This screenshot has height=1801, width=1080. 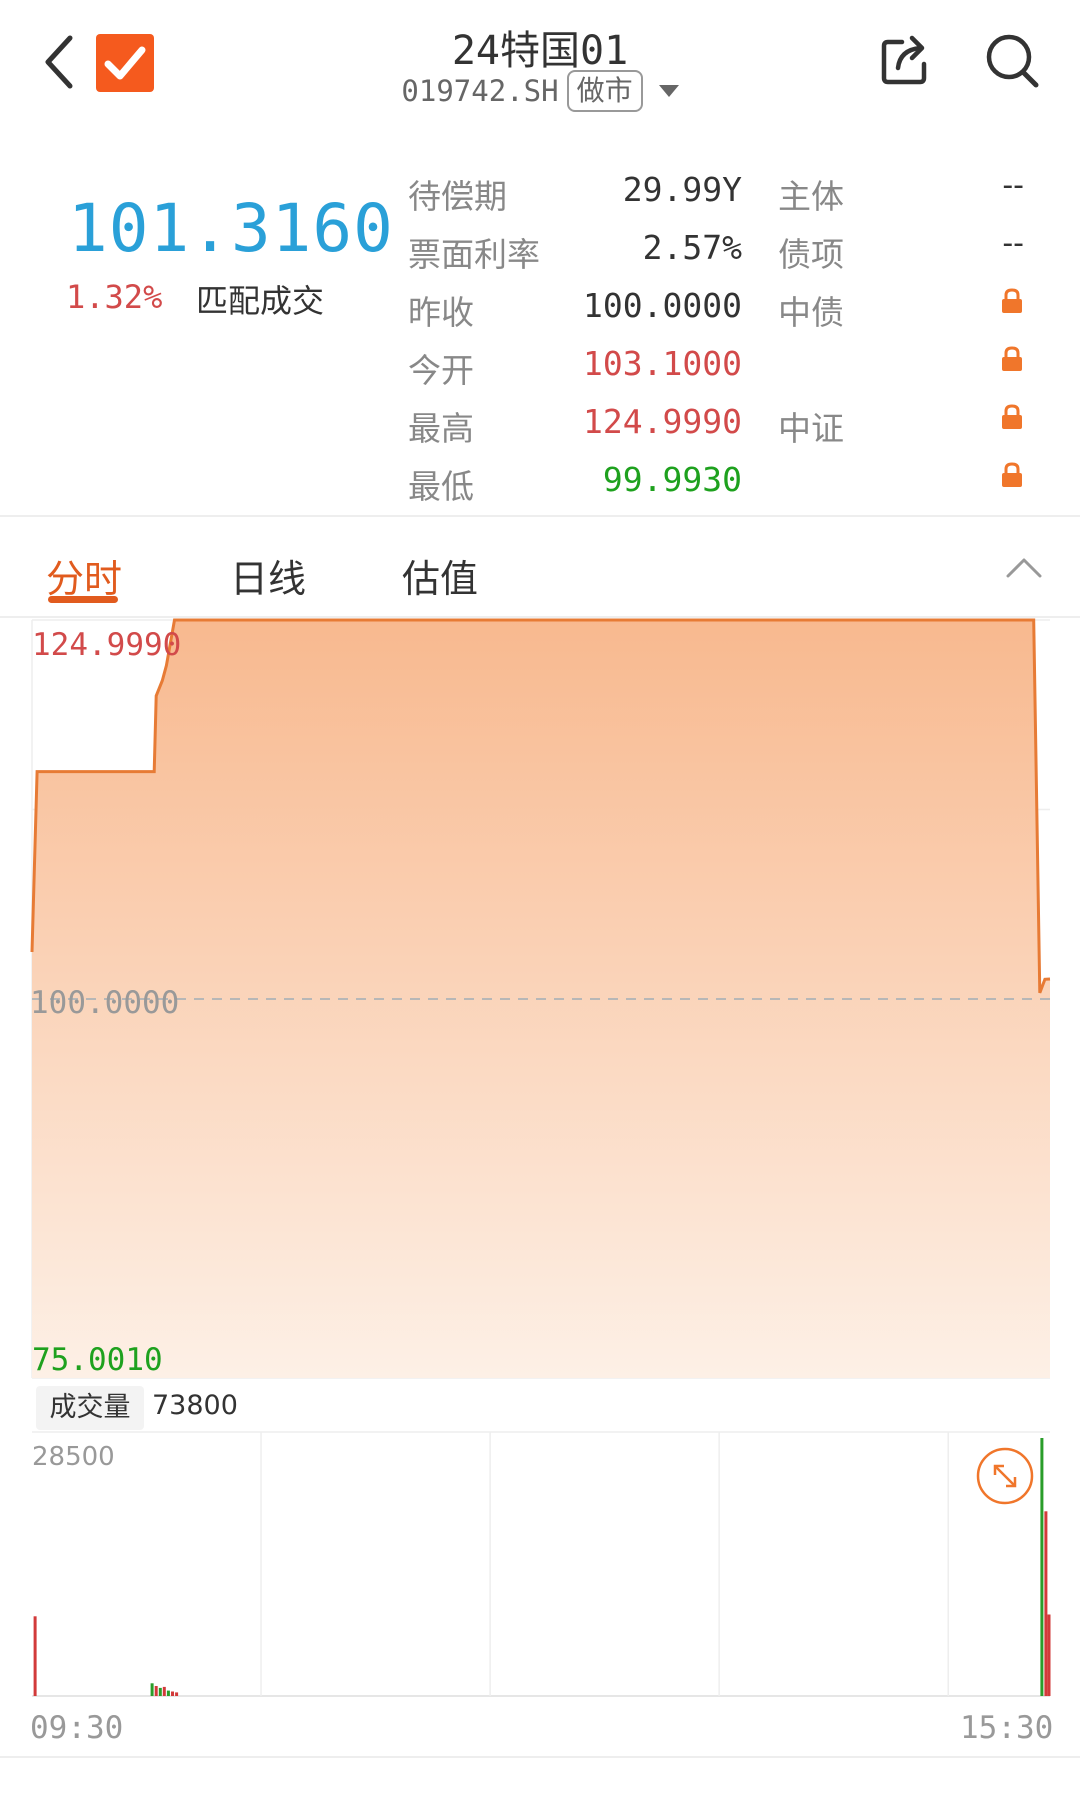 What do you see at coordinates (104, 1003) in the screenshot?
I see `prev-close-label: 100.0000` at bounding box center [104, 1003].